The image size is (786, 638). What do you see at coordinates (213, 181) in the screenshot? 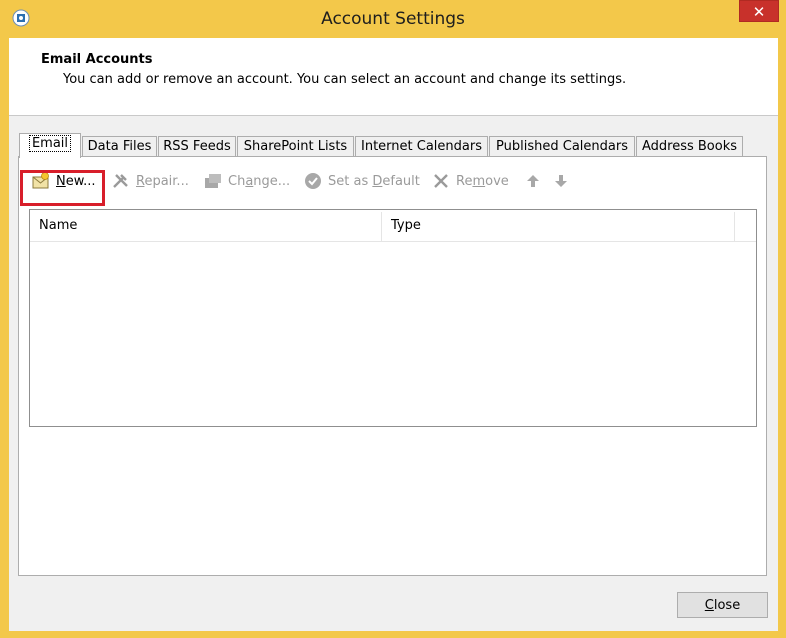
I see `change-icon` at bounding box center [213, 181].